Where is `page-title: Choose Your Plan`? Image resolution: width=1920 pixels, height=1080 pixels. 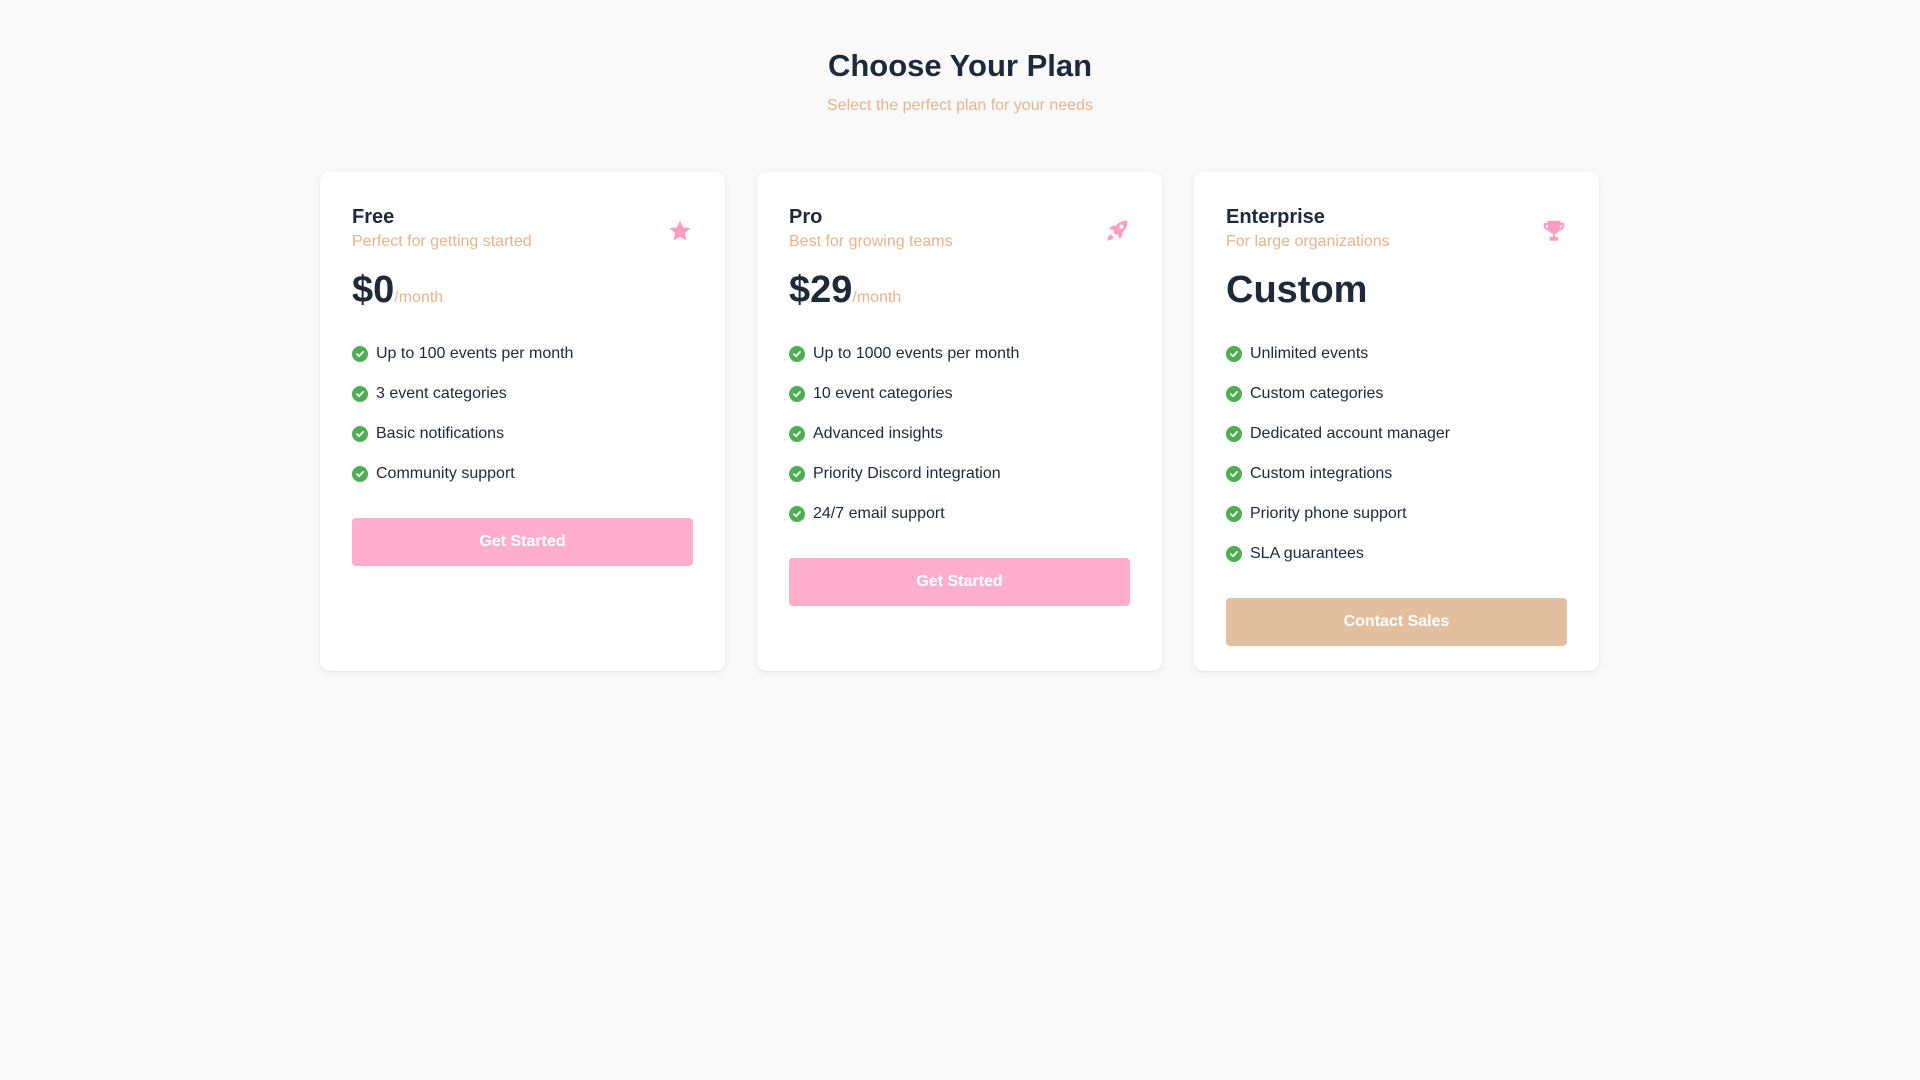 page-title: Choose Your Plan is located at coordinates (960, 65).